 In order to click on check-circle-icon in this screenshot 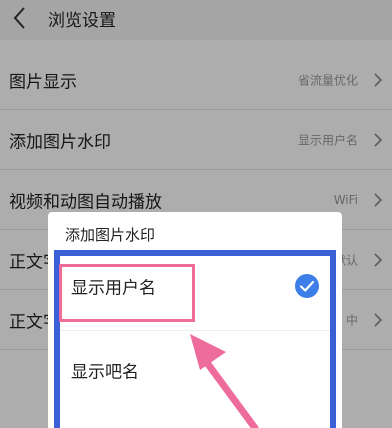, I will do `click(307, 286)`.